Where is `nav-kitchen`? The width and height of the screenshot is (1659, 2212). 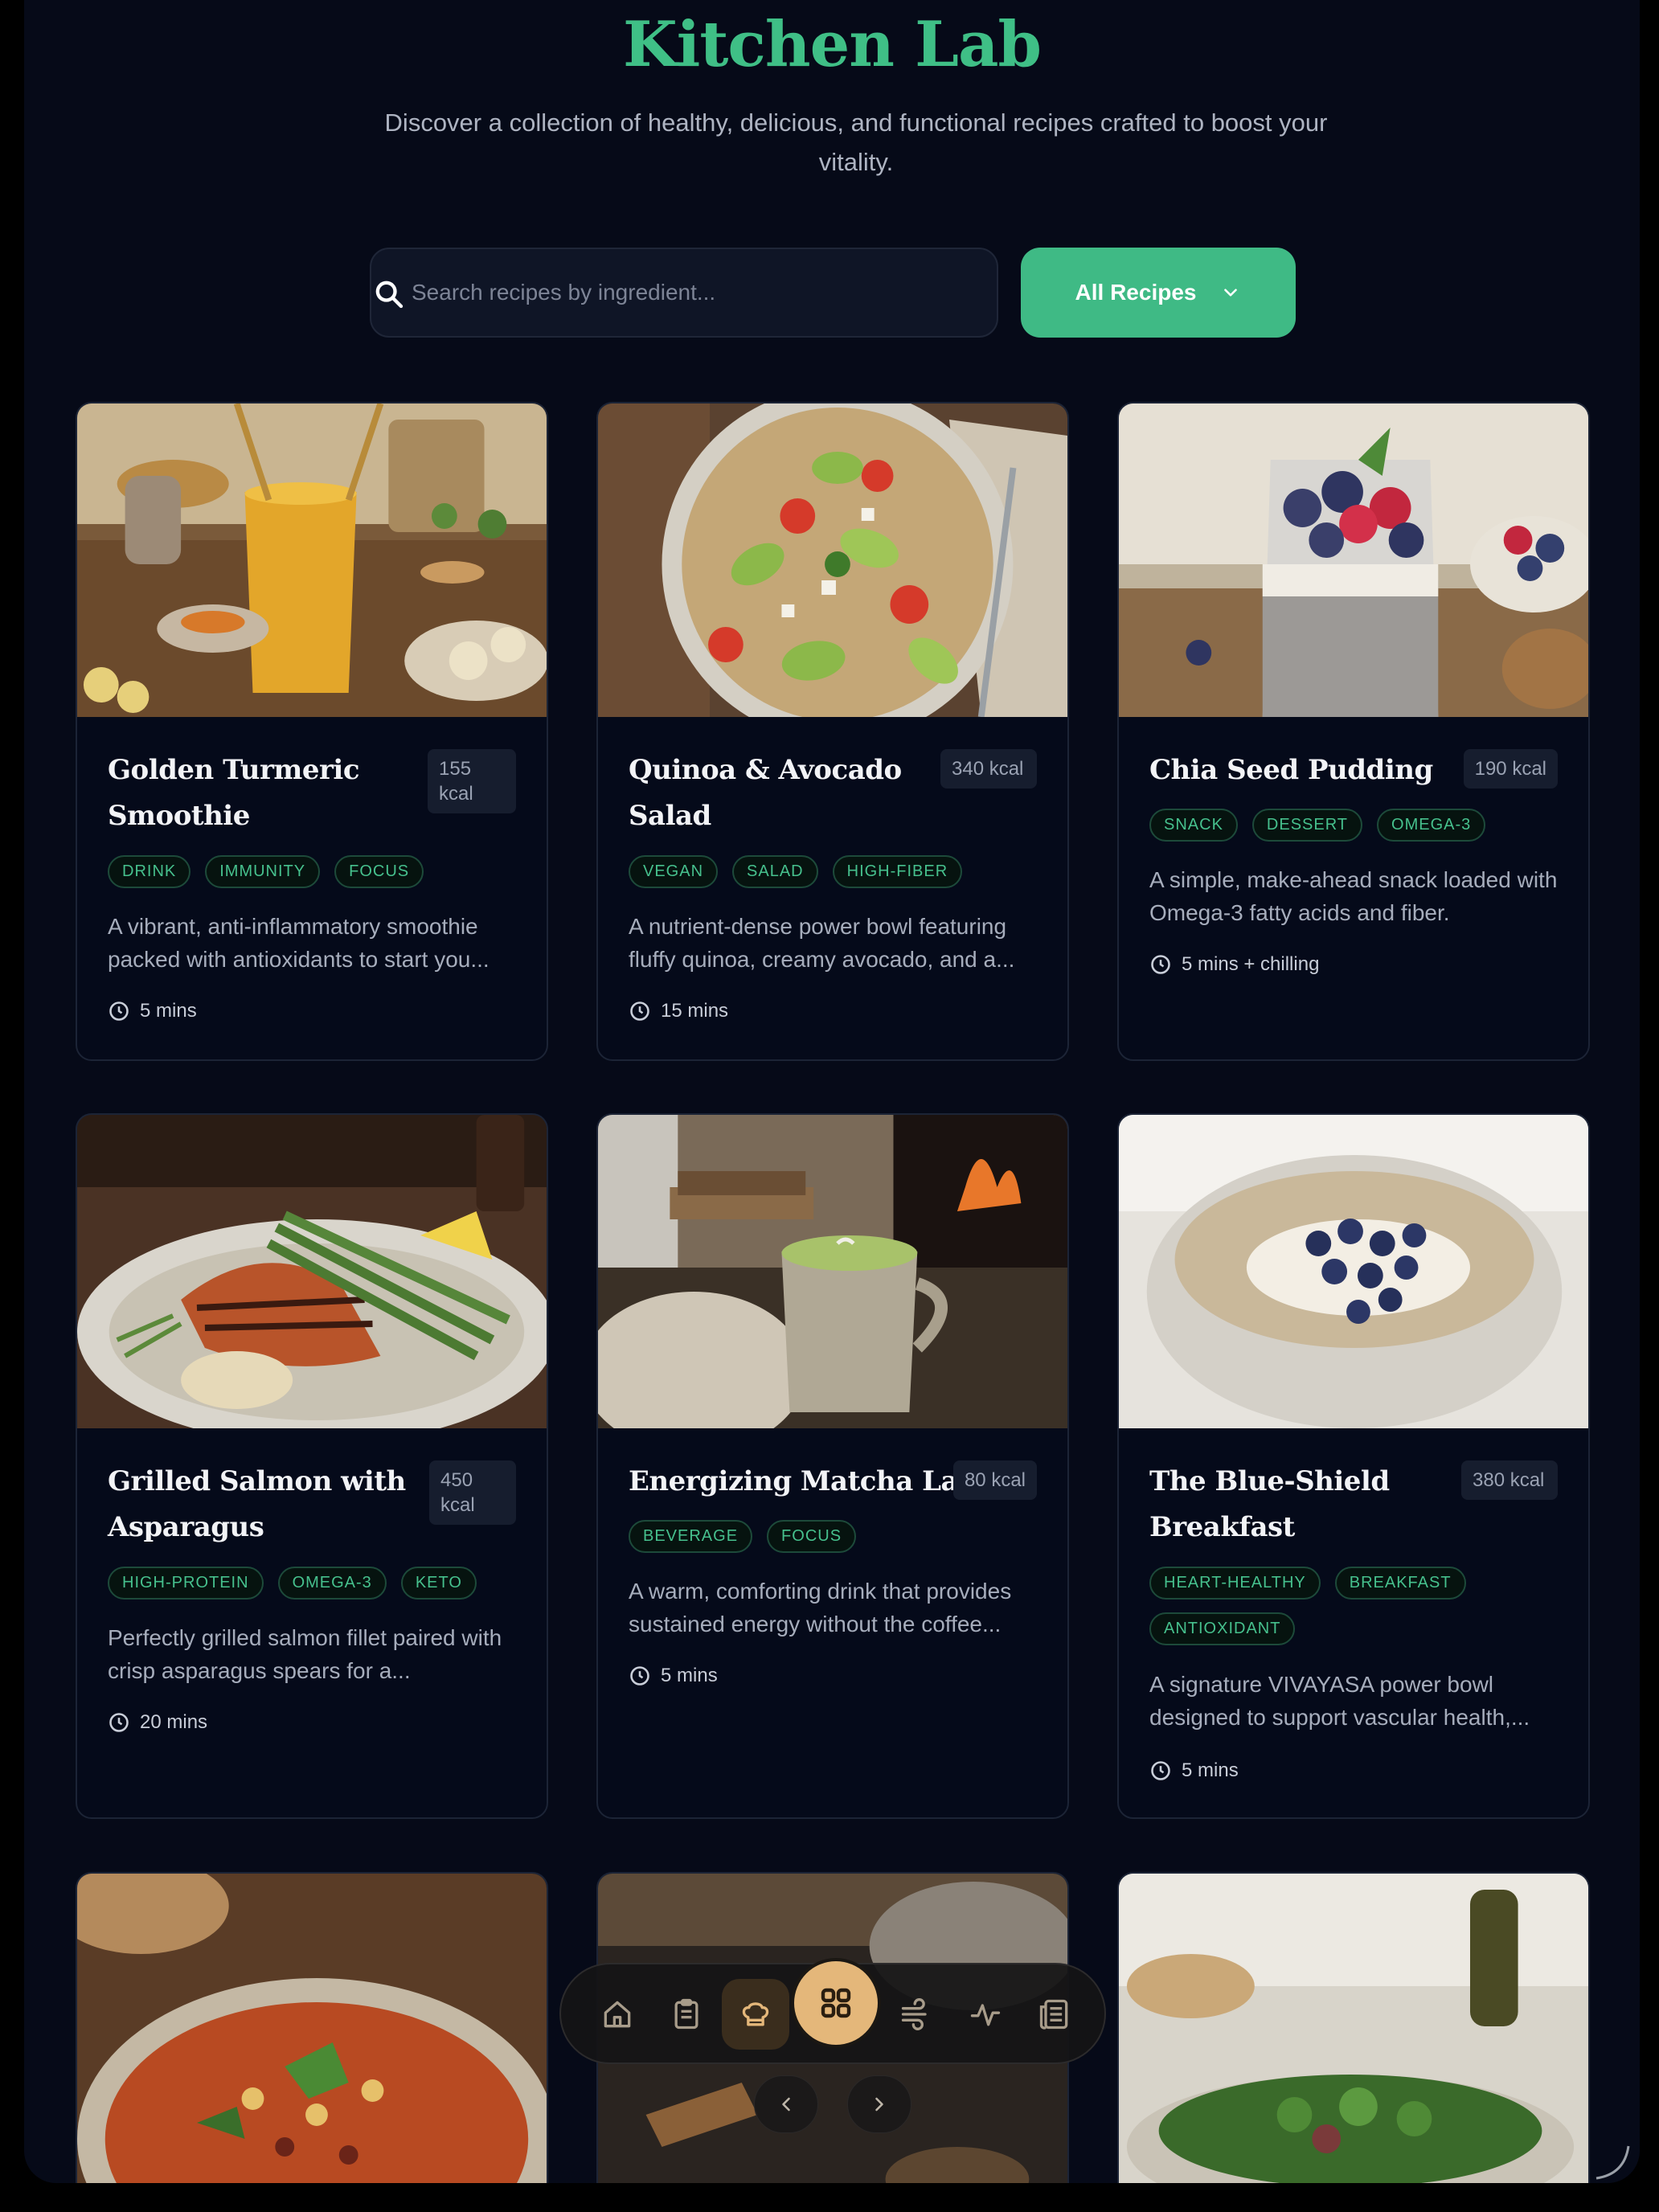 nav-kitchen is located at coordinates (755, 2014).